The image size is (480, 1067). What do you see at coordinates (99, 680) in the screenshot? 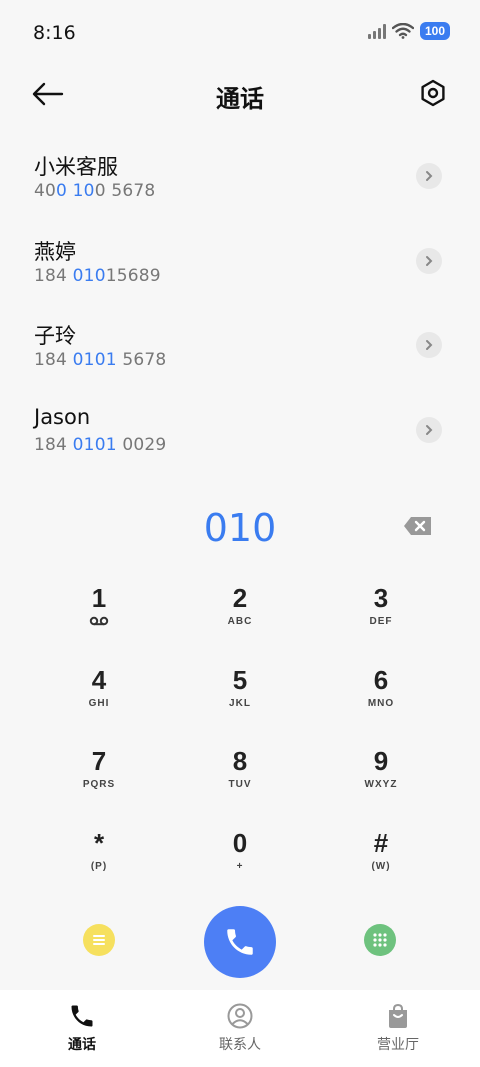
I see `key-digit: 4` at bounding box center [99, 680].